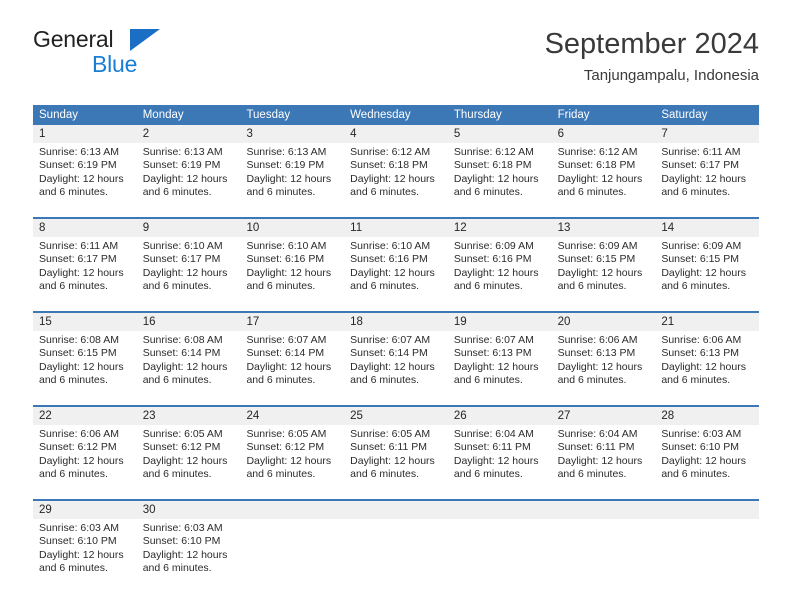 Image resolution: width=792 pixels, height=612 pixels. I want to click on day-number: 23, so click(189, 416).